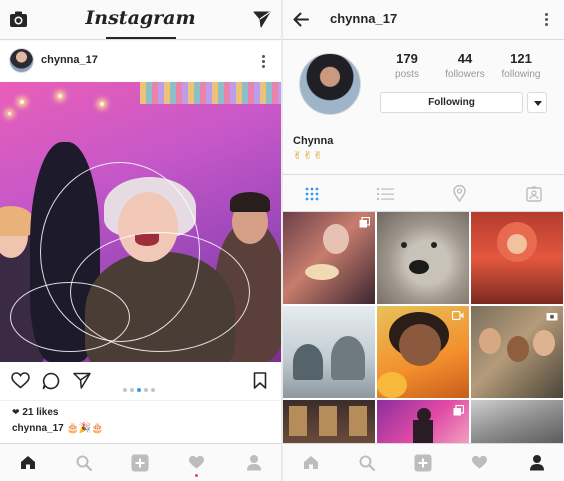 Image resolution: width=564 pixels, height=481 pixels. I want to click on following-button: Following, so click(451, 102).